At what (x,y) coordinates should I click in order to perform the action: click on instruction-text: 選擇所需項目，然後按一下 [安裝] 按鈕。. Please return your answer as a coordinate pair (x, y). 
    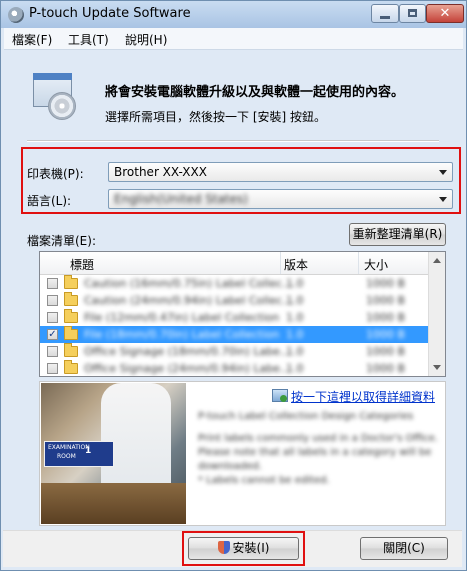
    Looking at the image, I should click on (215, 117).